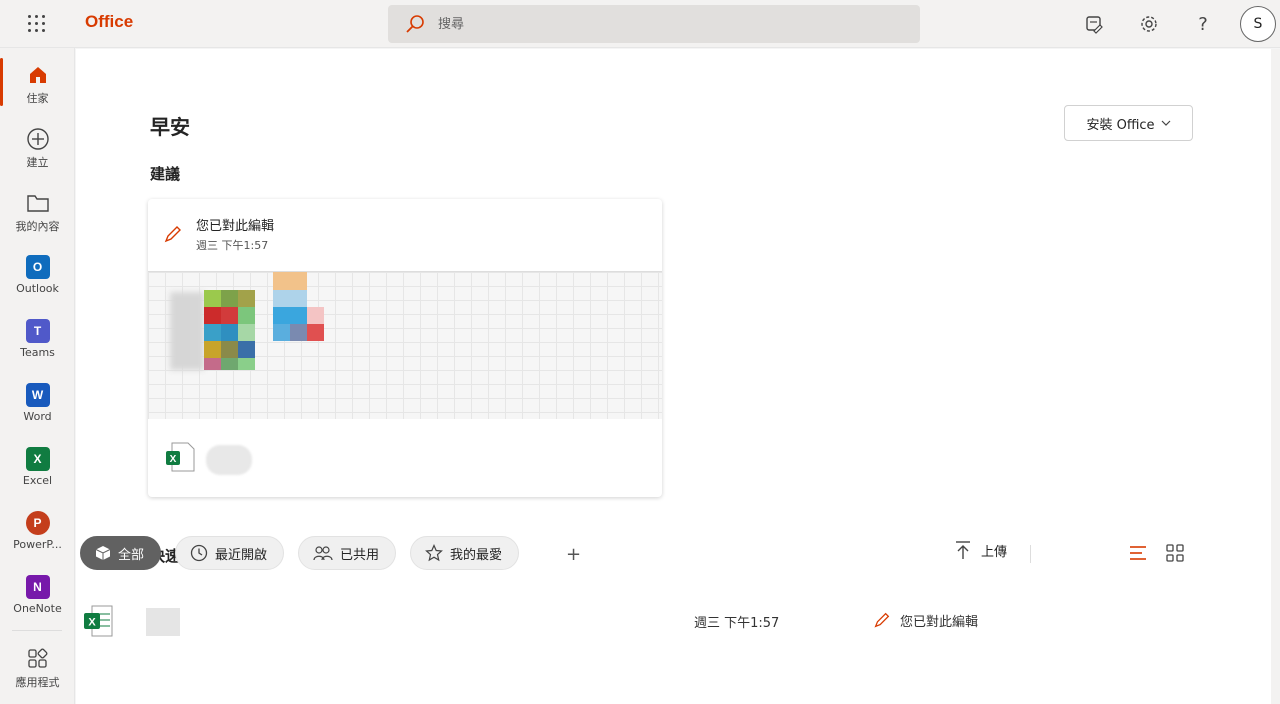  Describe the element at coordinates (737, 623) in the screenshot. I see `file-timestamp: 週三 下午1:57` at that location.